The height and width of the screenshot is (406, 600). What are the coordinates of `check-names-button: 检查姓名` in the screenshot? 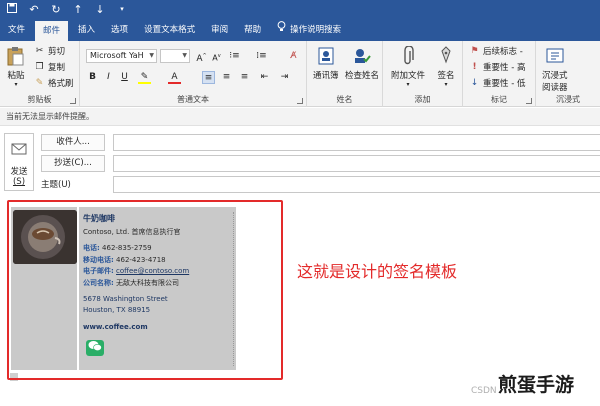 It's located at (362, 63).